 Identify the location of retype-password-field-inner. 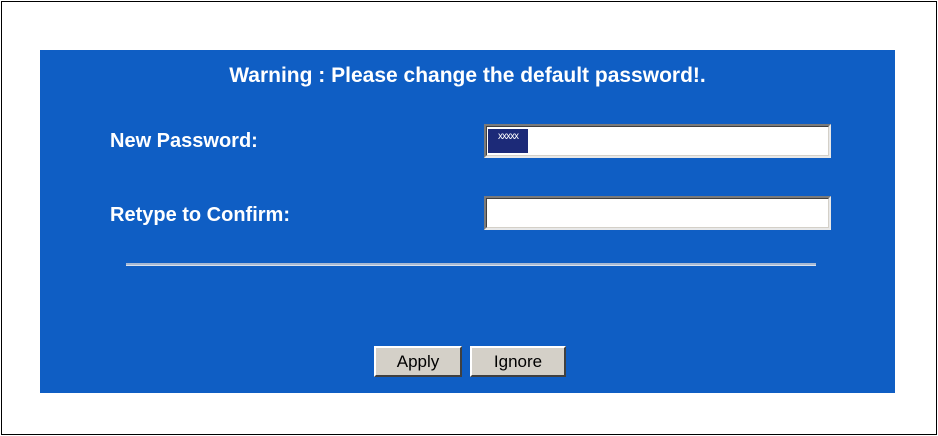
(657, 213).